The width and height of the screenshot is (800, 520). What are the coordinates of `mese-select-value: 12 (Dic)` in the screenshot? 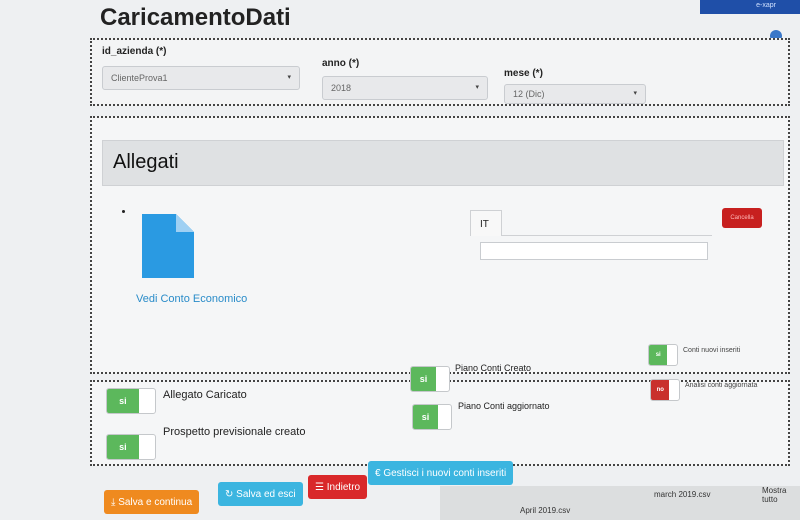 It's located at (529, 94).